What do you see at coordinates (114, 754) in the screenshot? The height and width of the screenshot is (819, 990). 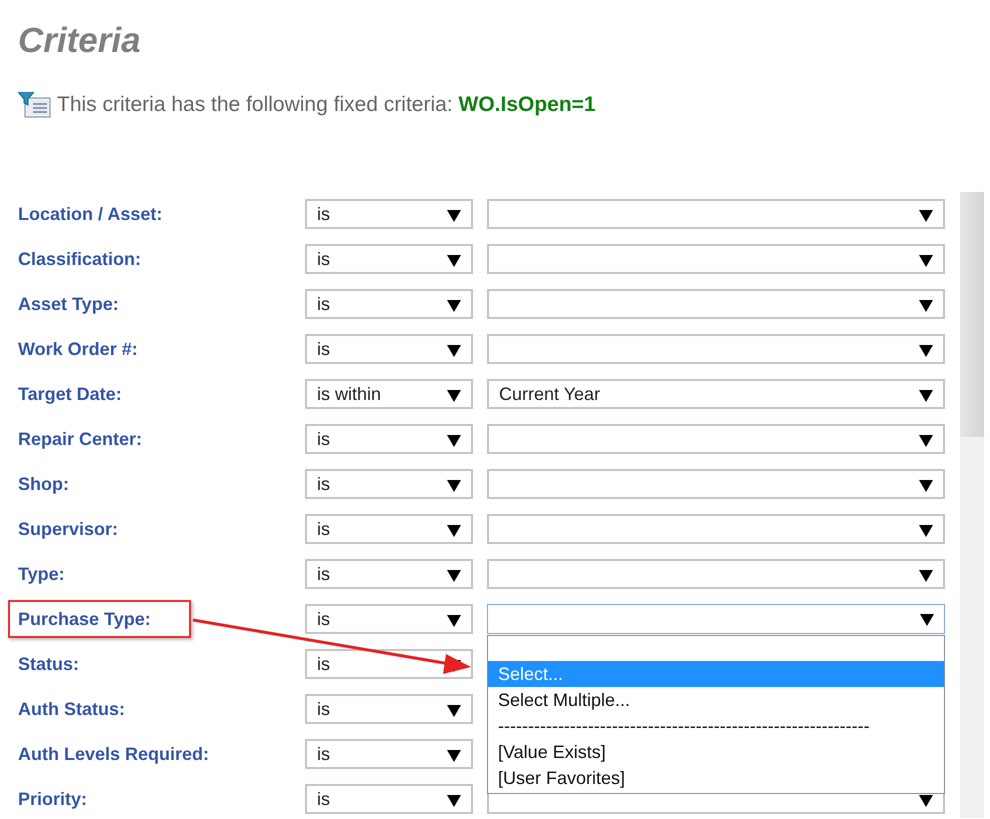 I see `field-label: Auth Levels Required:` at bounding box center [114, 754].